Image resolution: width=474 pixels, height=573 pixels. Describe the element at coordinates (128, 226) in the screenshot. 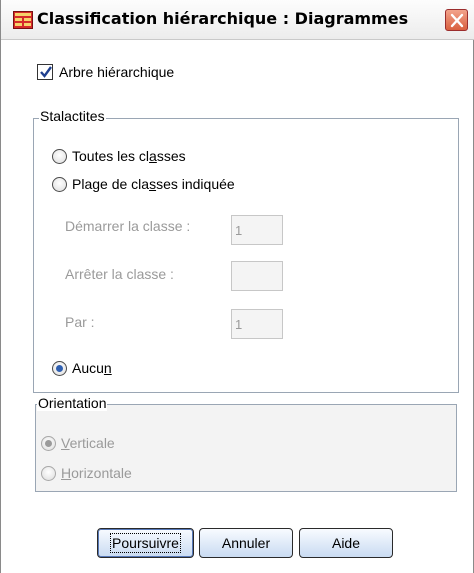

I see `start-cluster-label: Démarrer la classe :` at that location.